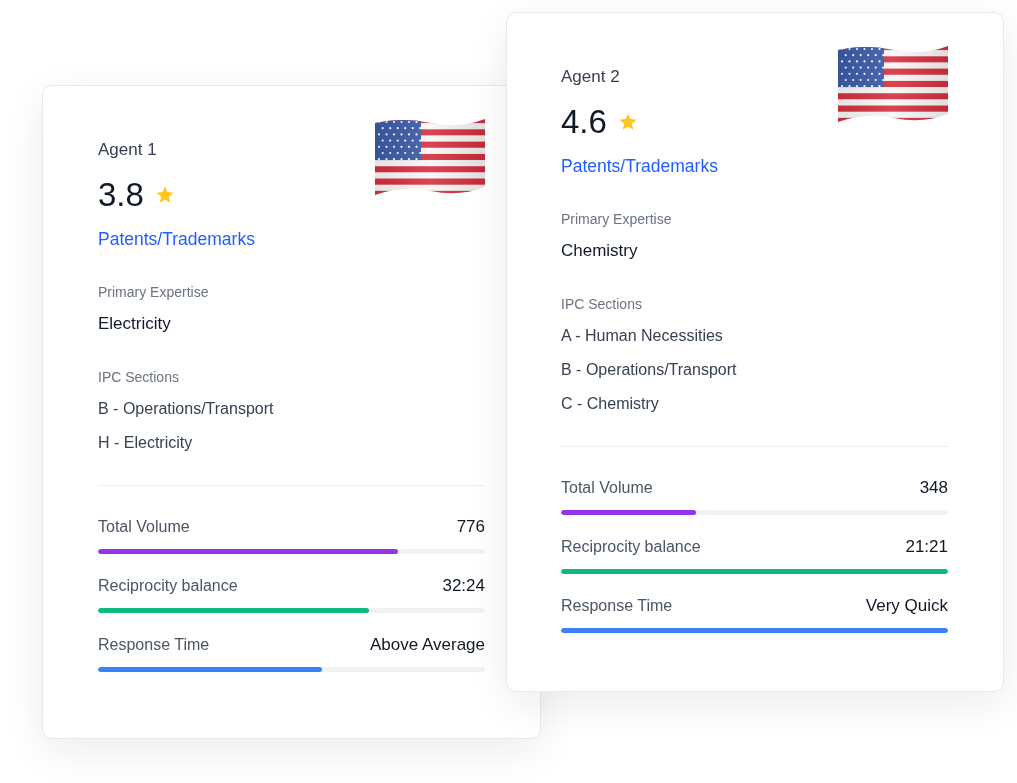  I want to click on rating-value: 4.6, so click(584, 122).